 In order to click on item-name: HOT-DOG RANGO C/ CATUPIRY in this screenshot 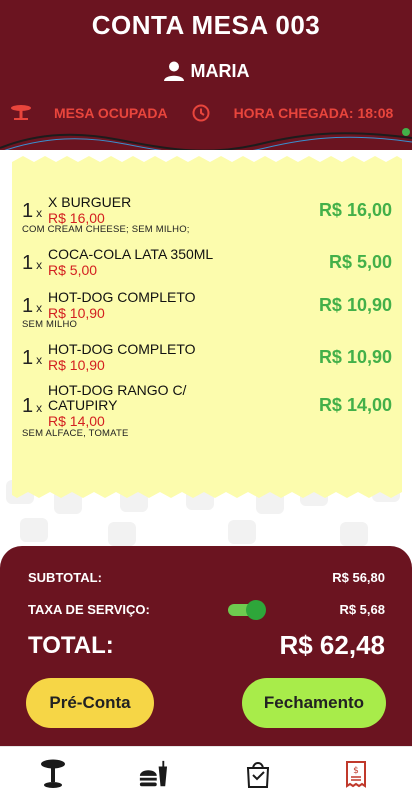, I will do `click(117, 397)`.